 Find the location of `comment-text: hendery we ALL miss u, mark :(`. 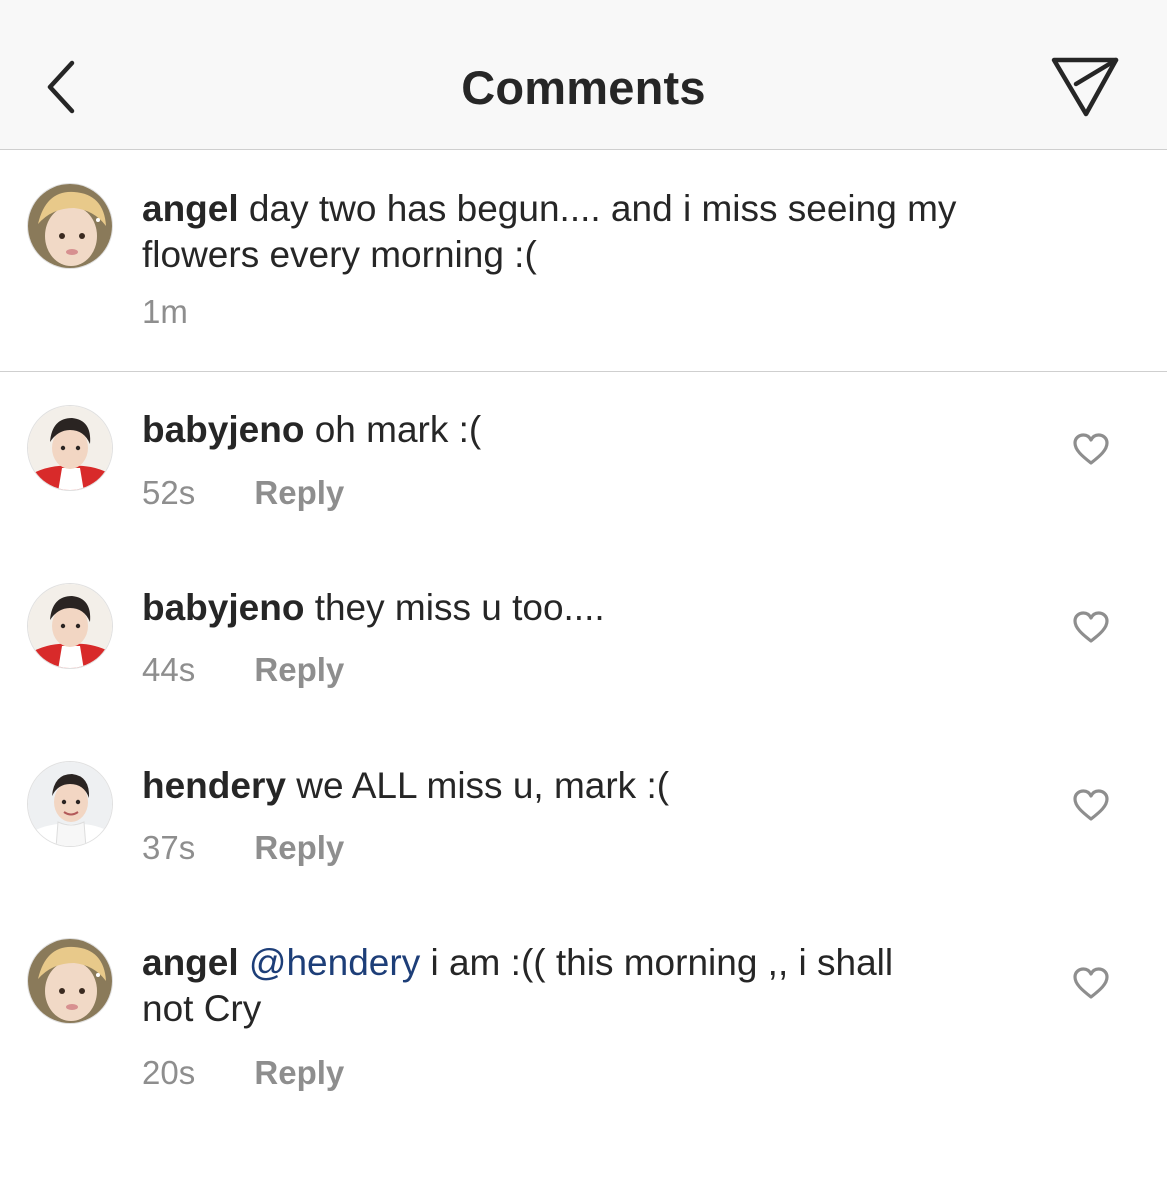

comment-text: hendery we ALL miss u, mark :( is located at coordinates (405, 786).